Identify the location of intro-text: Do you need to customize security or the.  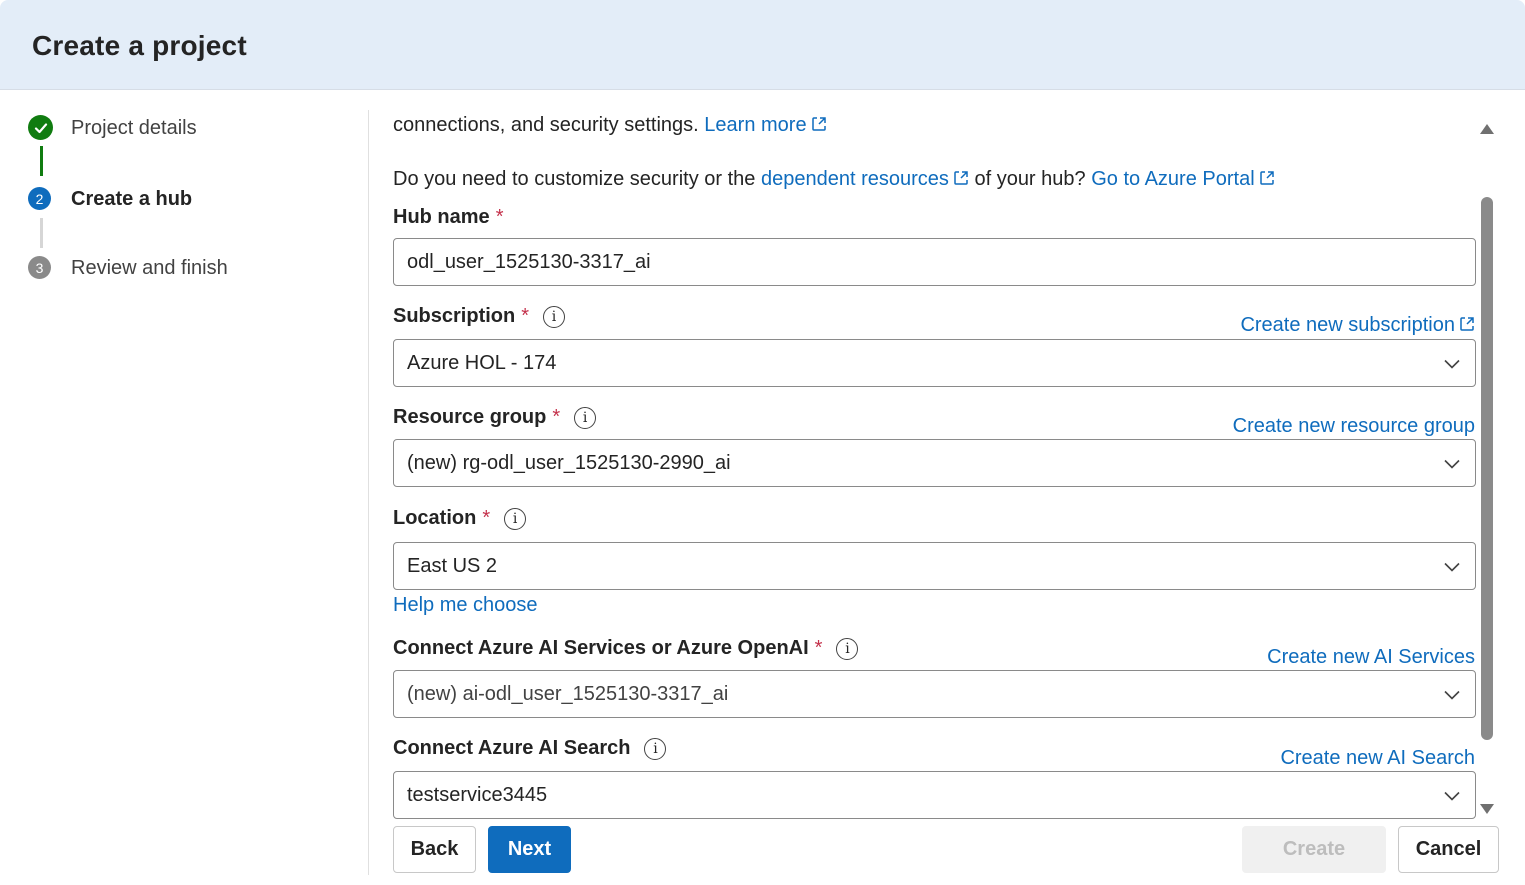
(574, 179).